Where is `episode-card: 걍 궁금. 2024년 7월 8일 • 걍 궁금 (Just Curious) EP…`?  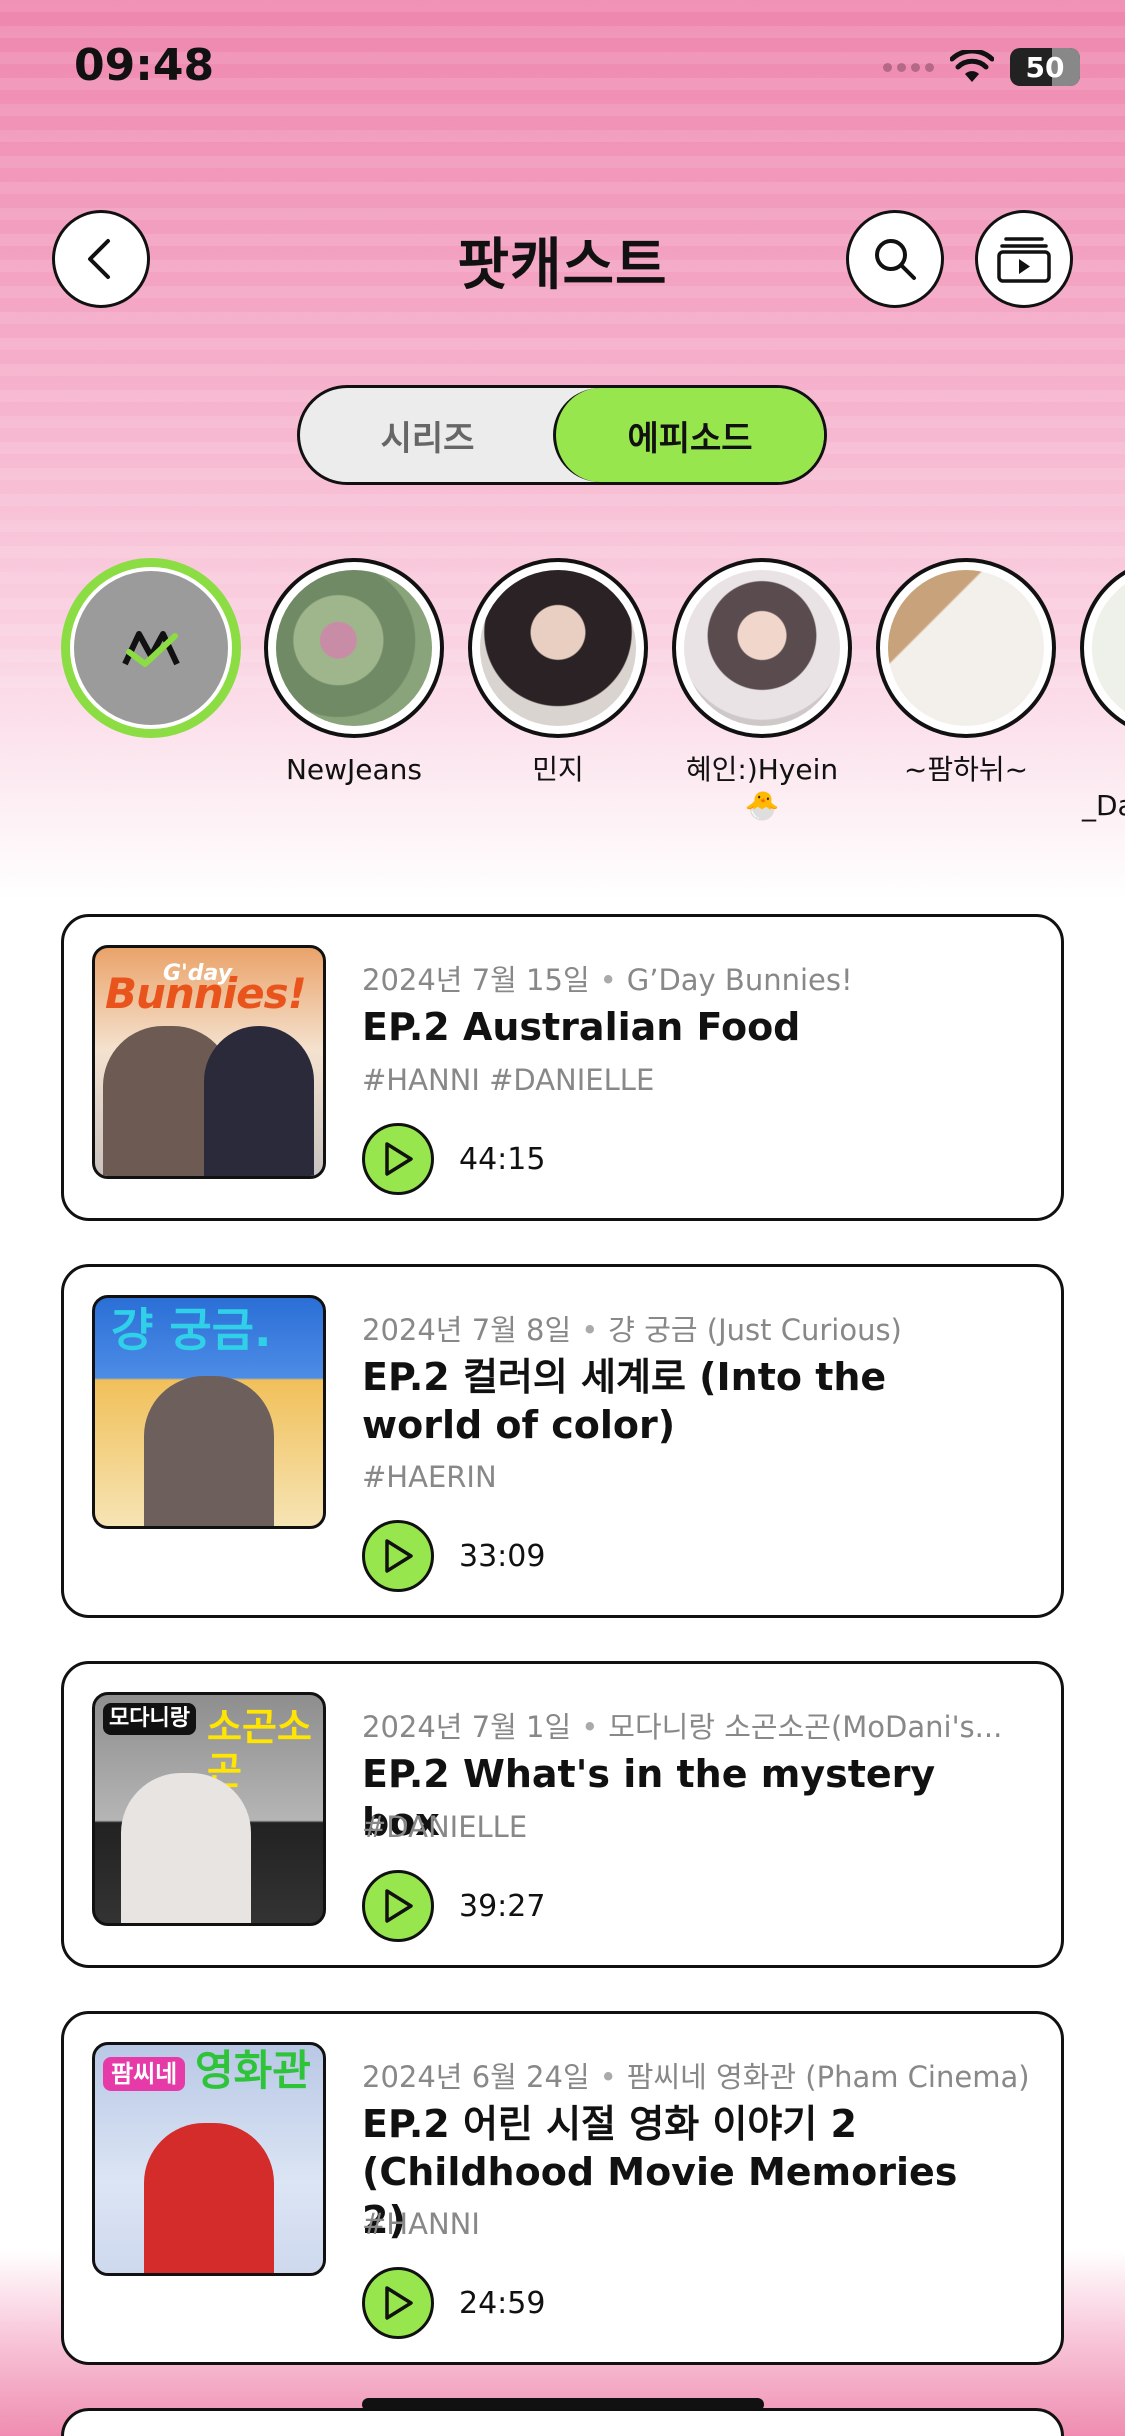 episode-card: 걍 궁금. 2024년 7월 8일 • 걍 궁금 (Just Curious) EP… is located at coordinates (562, 1441).